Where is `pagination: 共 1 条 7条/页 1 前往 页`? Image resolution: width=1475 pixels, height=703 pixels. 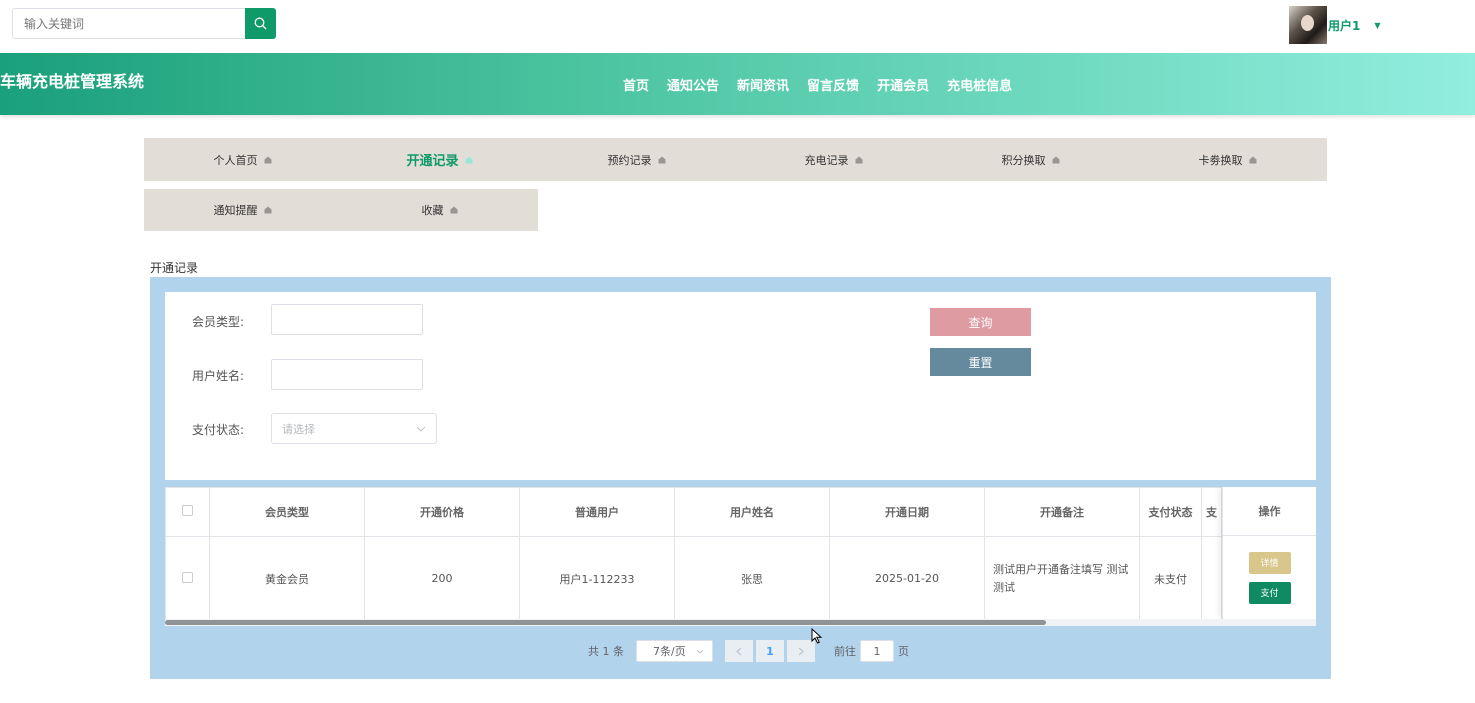 pagination: 共 1 条 7条/页 1 前往 页 is located at coordinates (748, 651).